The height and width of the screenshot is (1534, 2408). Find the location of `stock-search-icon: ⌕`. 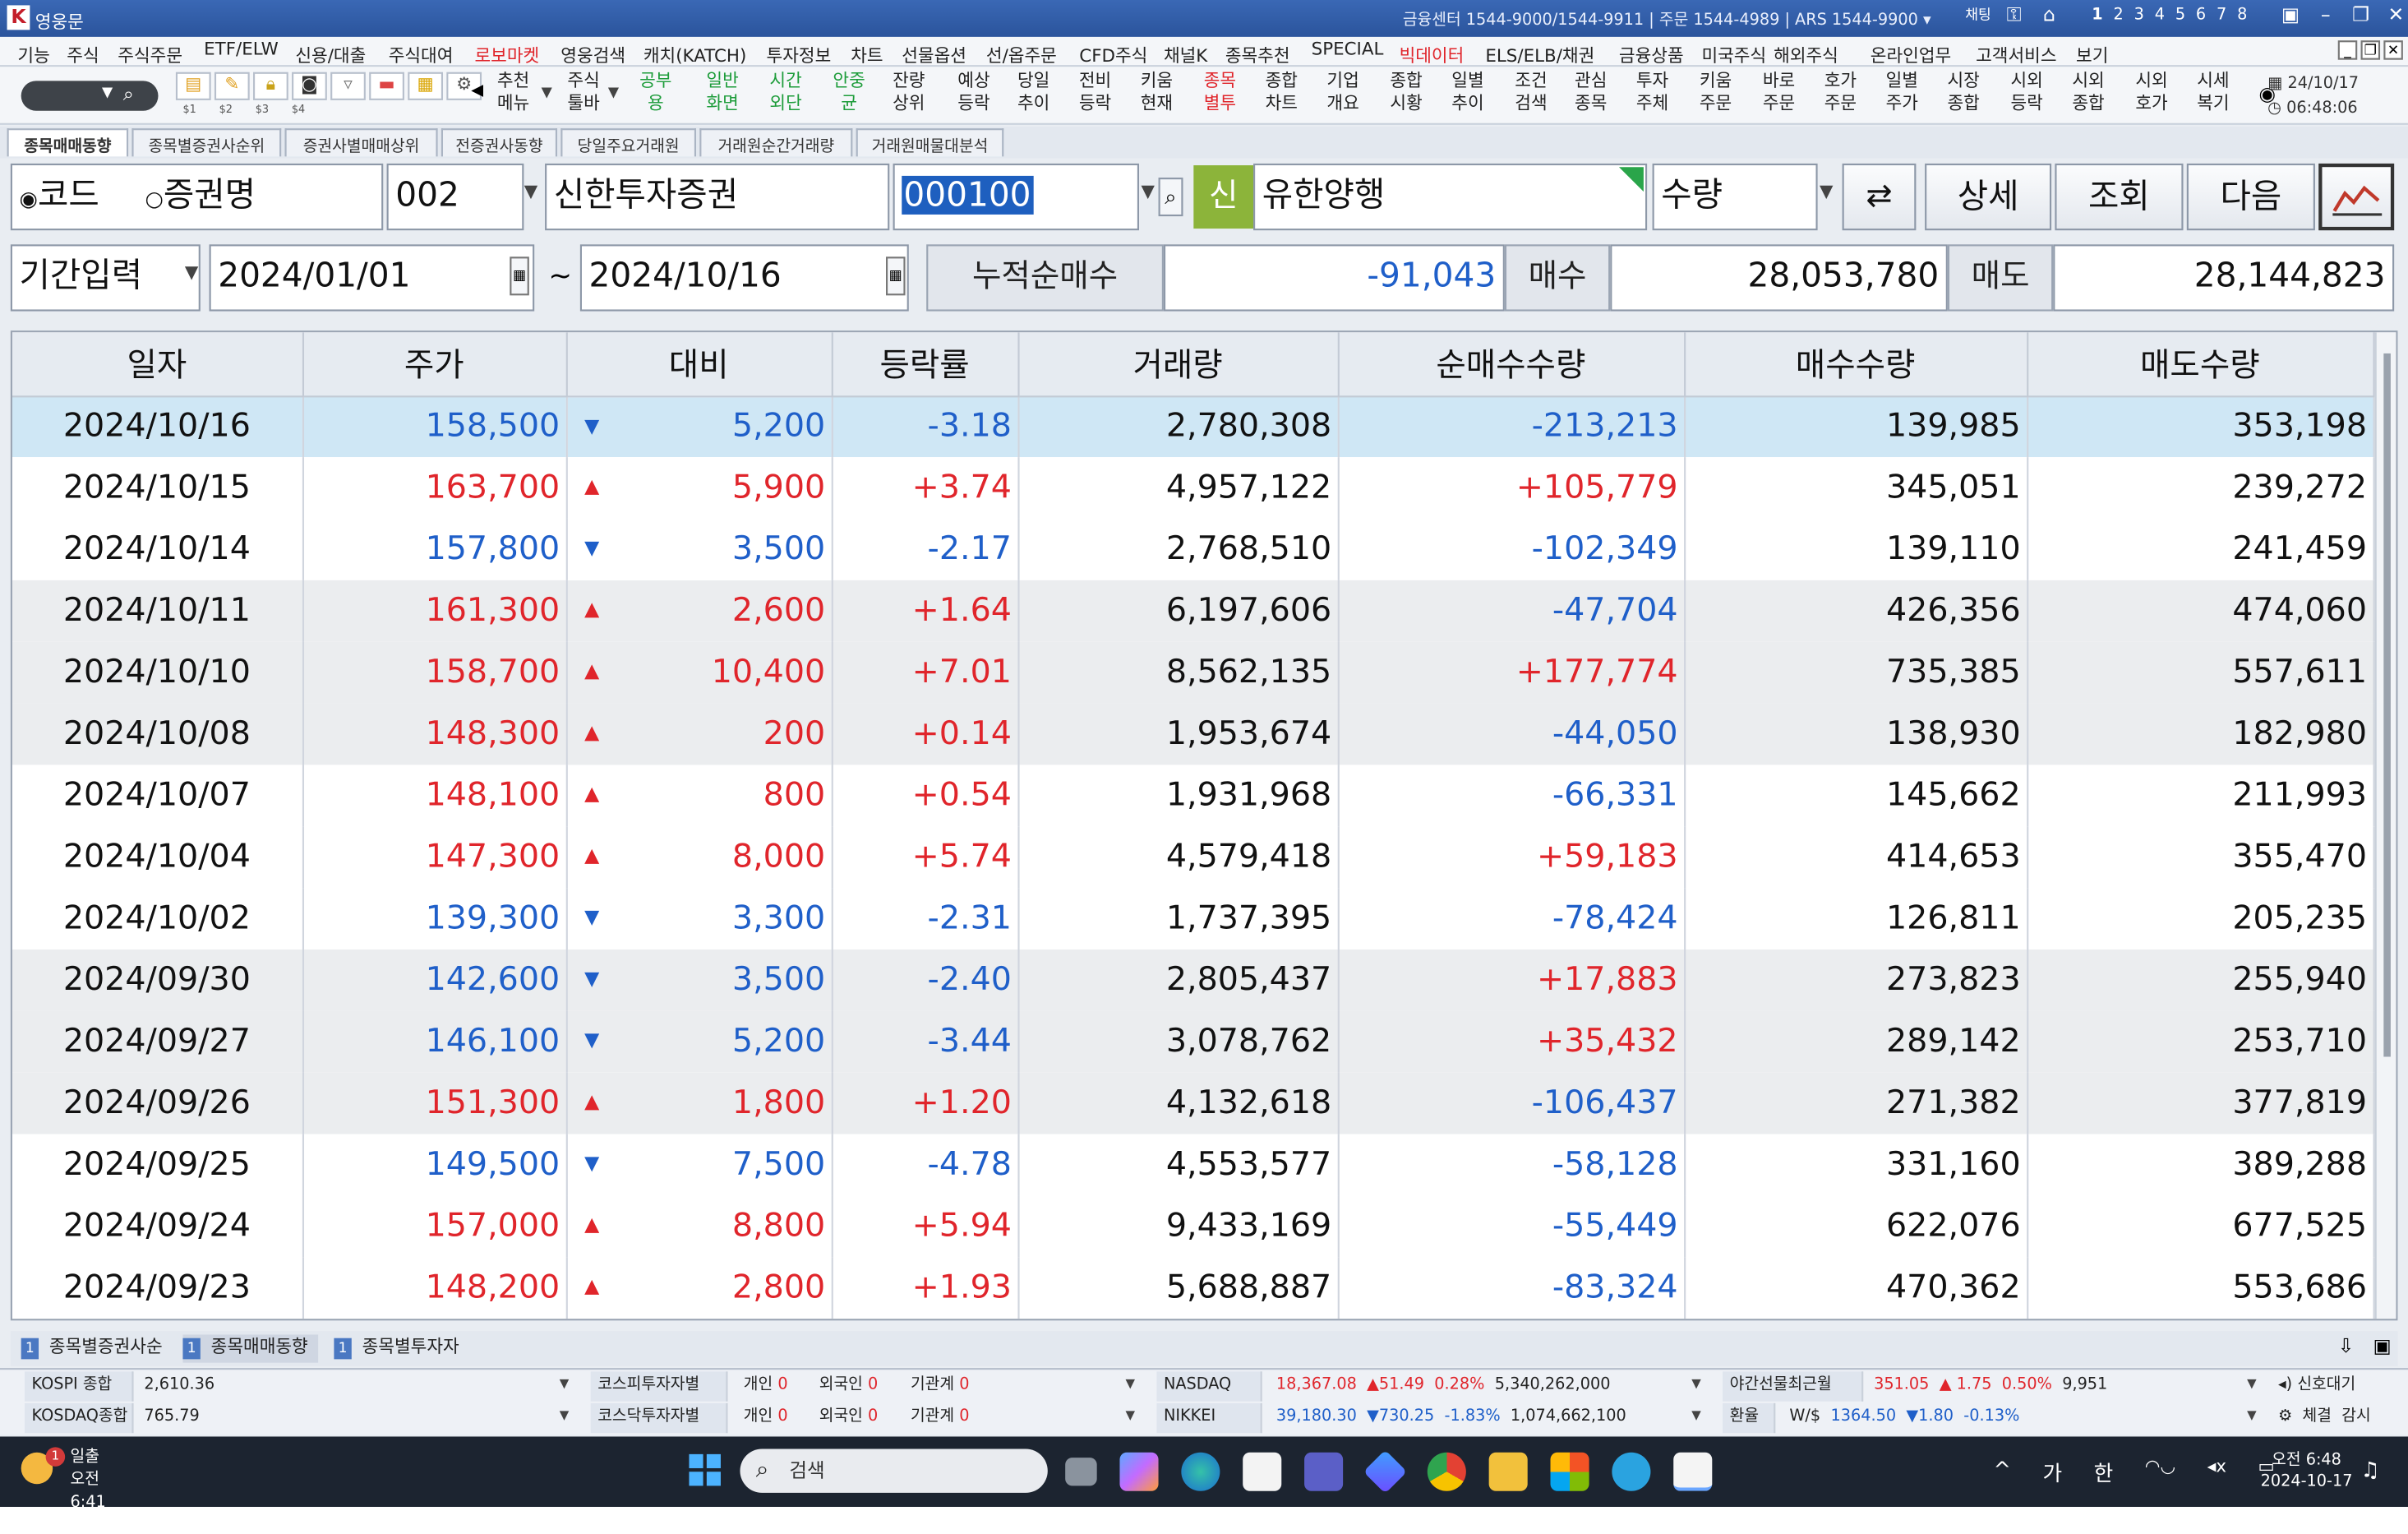

stock-search-icon: ⌕ is located at coordinates (1170, 197).